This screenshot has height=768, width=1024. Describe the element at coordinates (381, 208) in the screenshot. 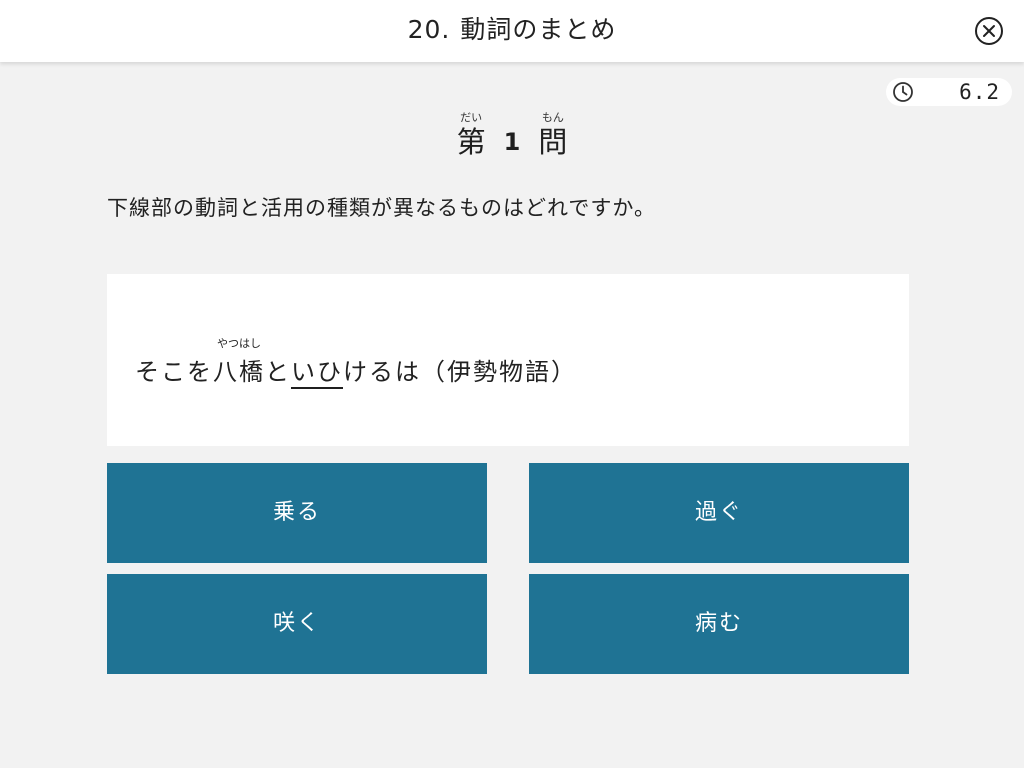

I see `question-text: 下線部の動詞と活用の種類が異なるものはどれですか。` at that location.